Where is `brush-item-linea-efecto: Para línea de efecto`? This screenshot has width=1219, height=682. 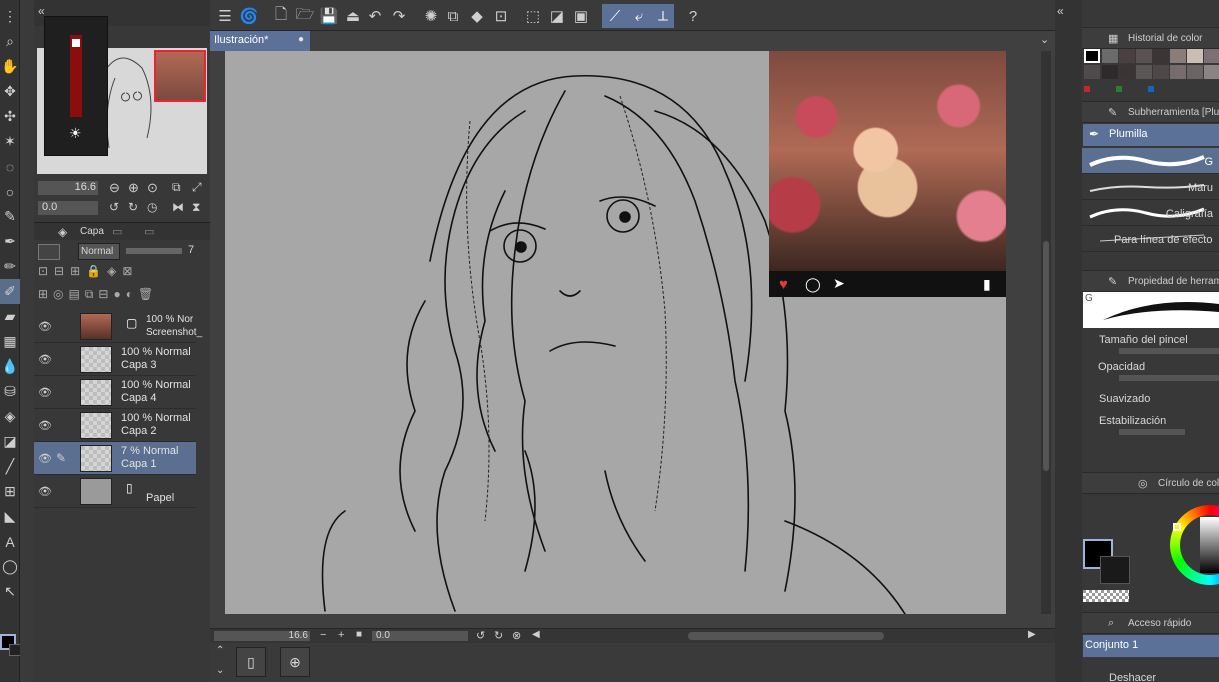 brush-item-linea-efecto: Para línea de efecto is located at coordinates (1150, 239).